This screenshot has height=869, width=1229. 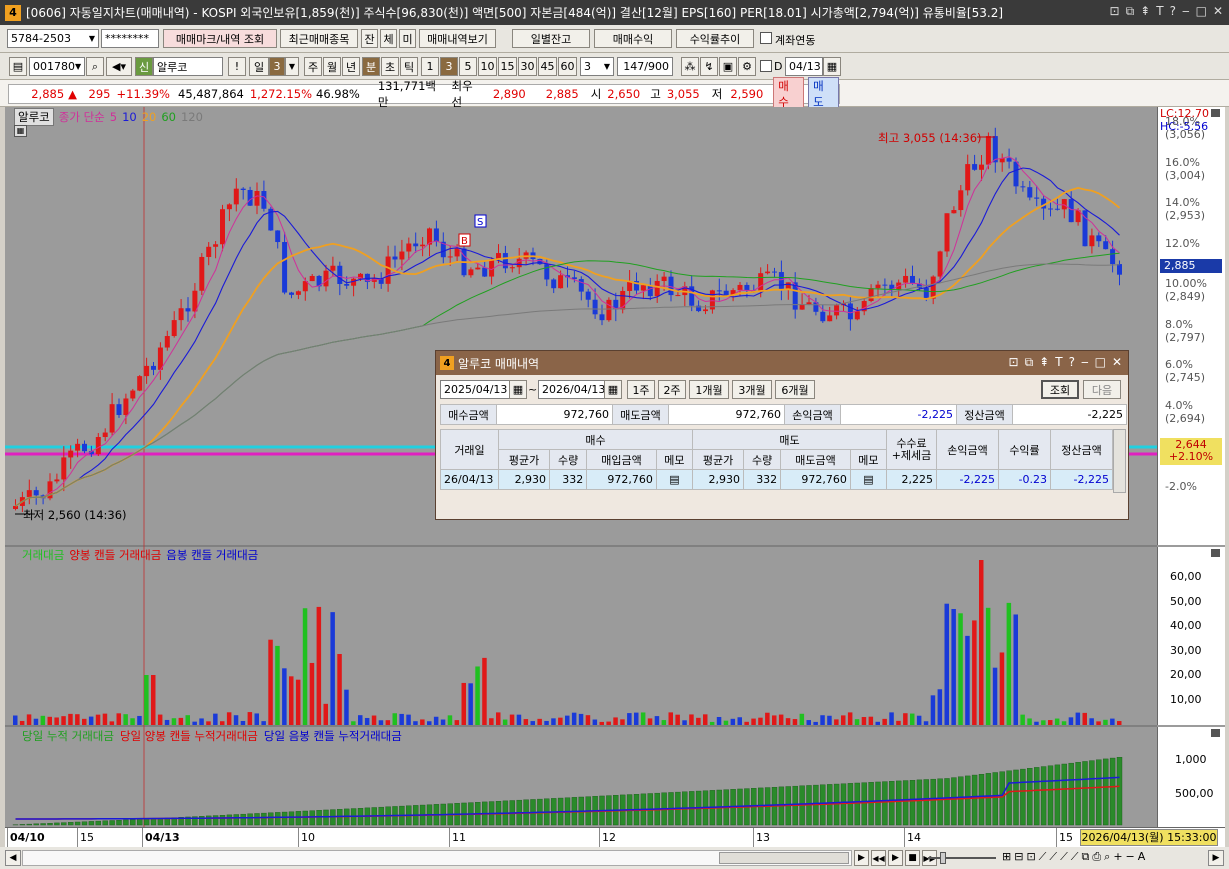 What do you see at coordinates (795, 389) in the screenshot?
I see `period-6month-button: 6개월` at bounding box center [795, 389].